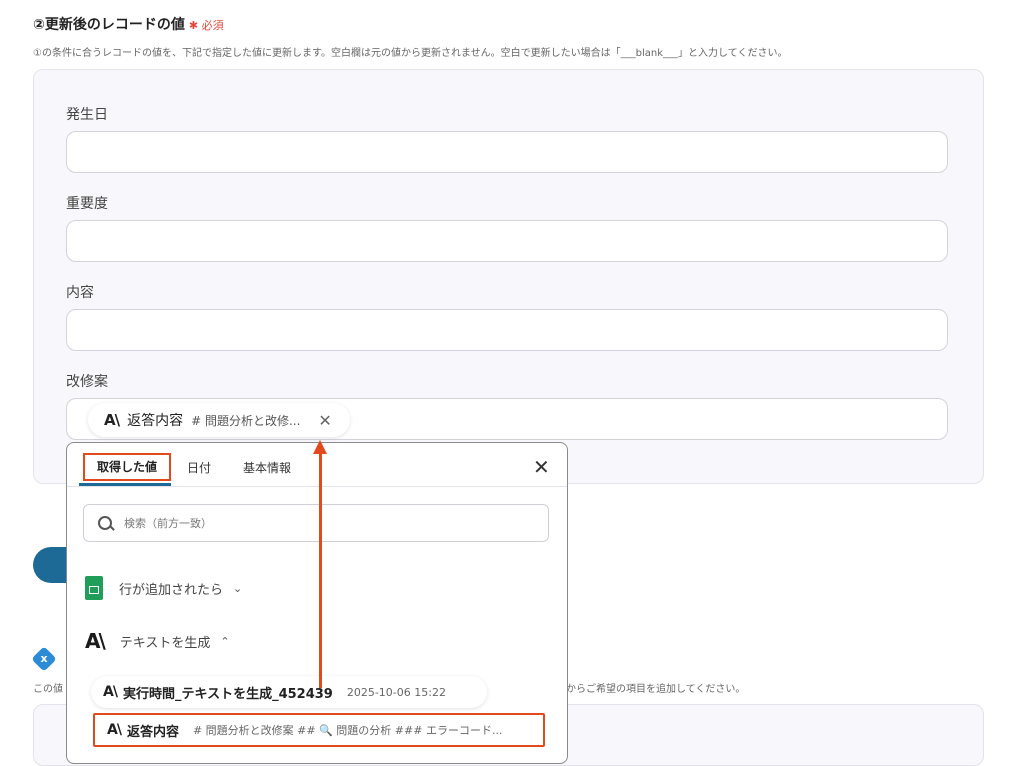 The width and height of the screenshot is (1011, 766). I want to click on field-label-content: 内容, so click(80, 293).